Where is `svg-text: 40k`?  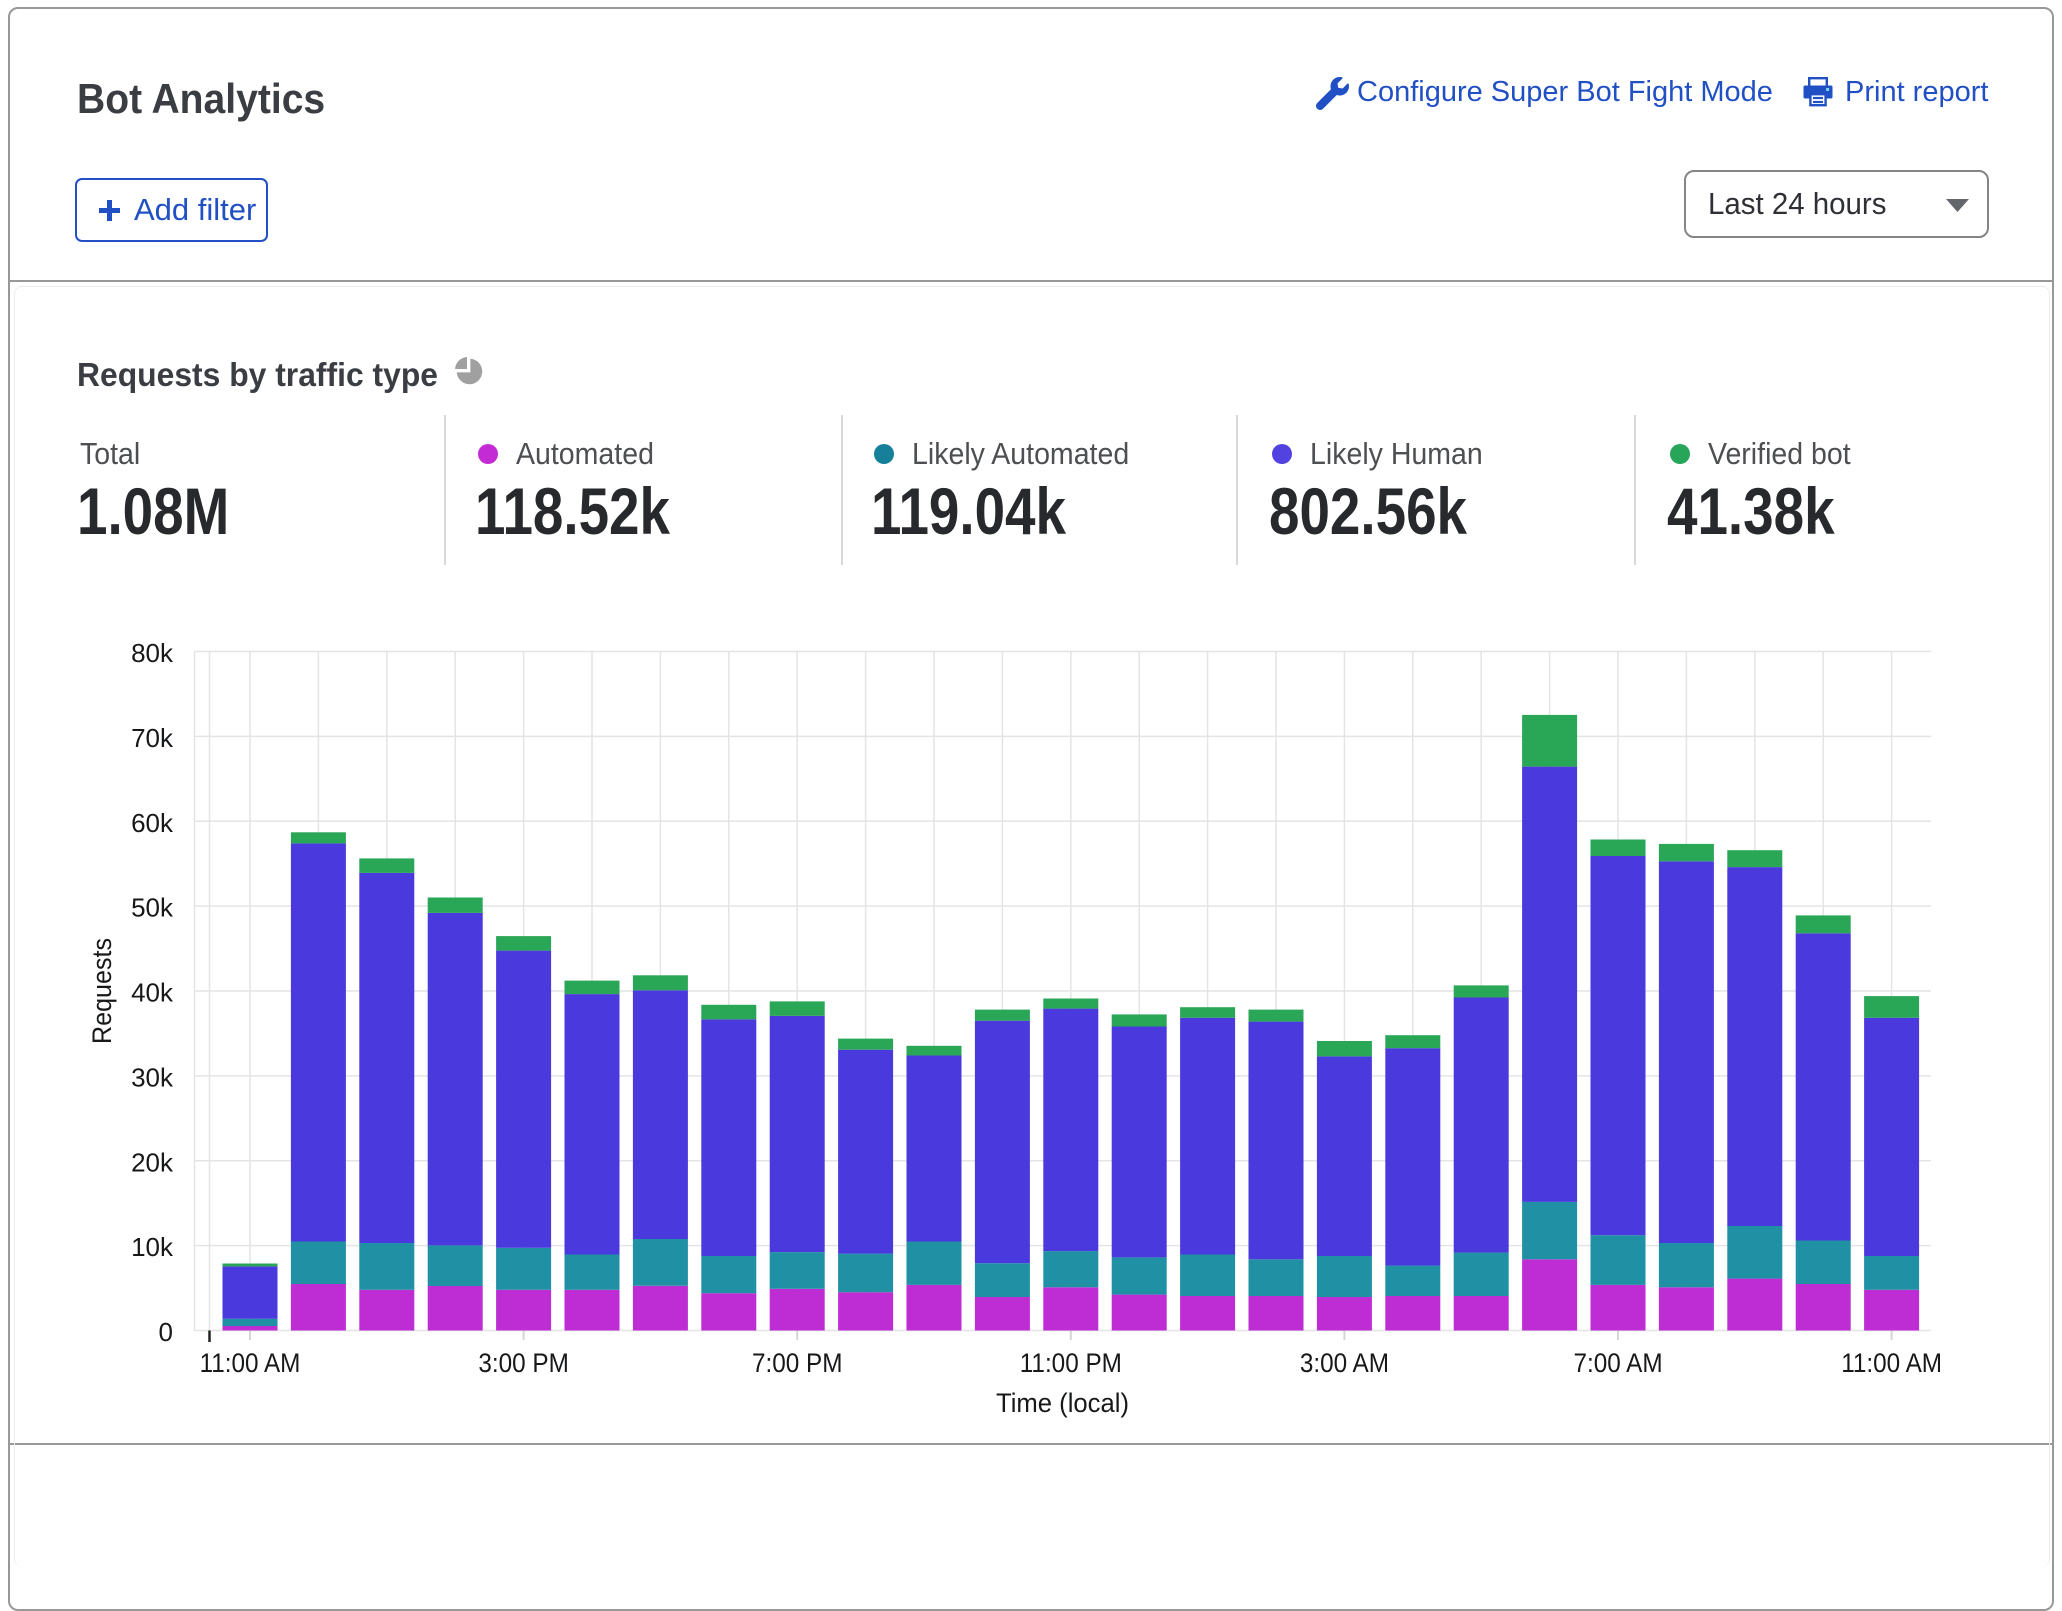
svg-text: 40k is located at coordinates (152, 993).